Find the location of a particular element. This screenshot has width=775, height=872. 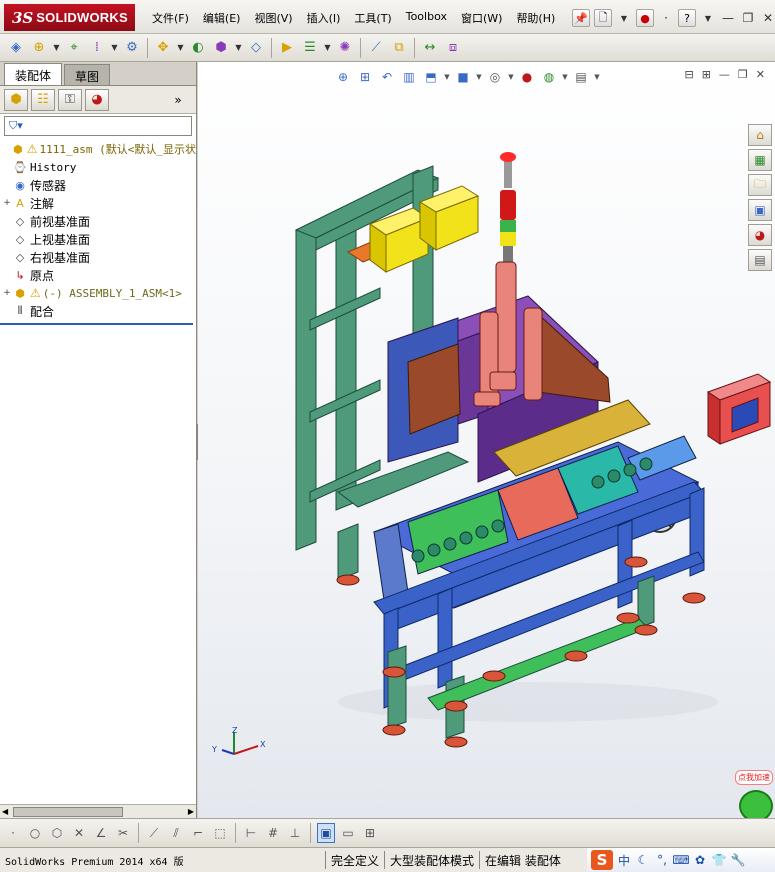

mate-icon: ⌖ is located at coordinates (74, 48).